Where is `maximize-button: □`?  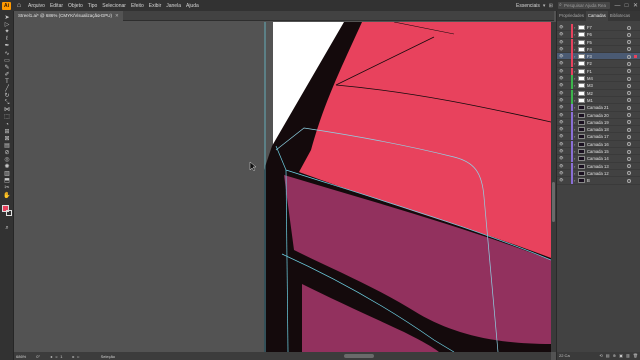
maximize-button: □ is located at coordinates (626, 6).